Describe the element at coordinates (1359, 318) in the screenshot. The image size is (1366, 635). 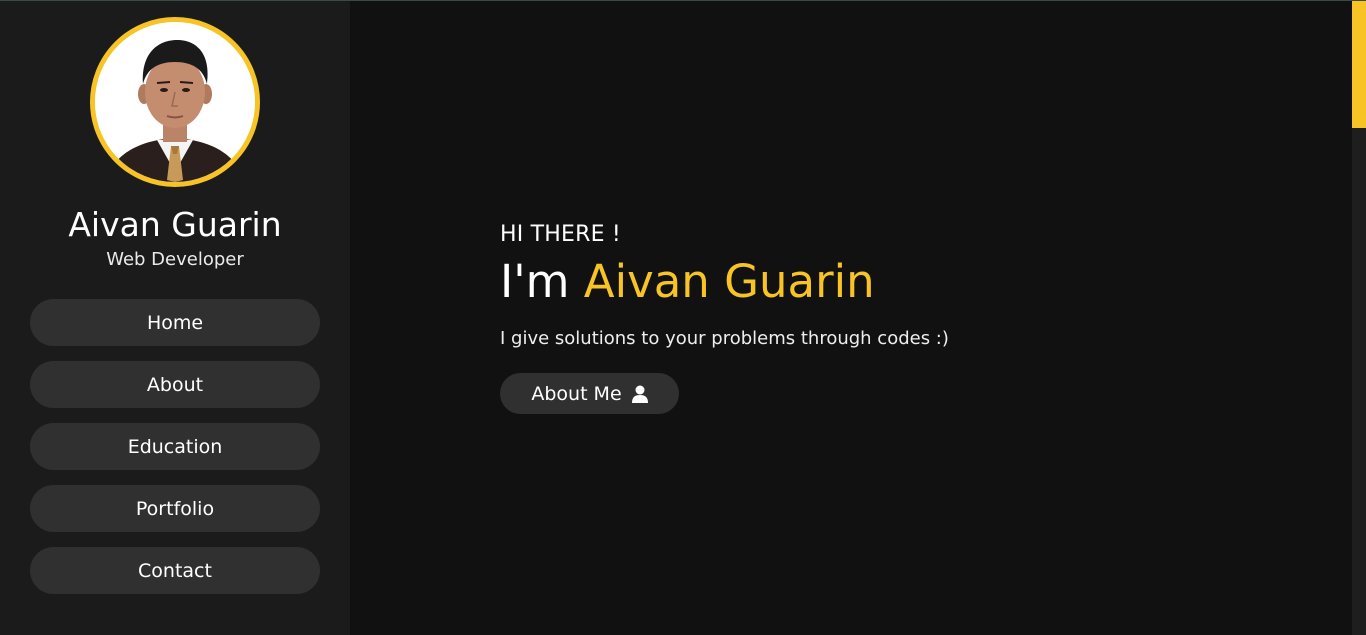
I see `page-scrollbar` at that location.